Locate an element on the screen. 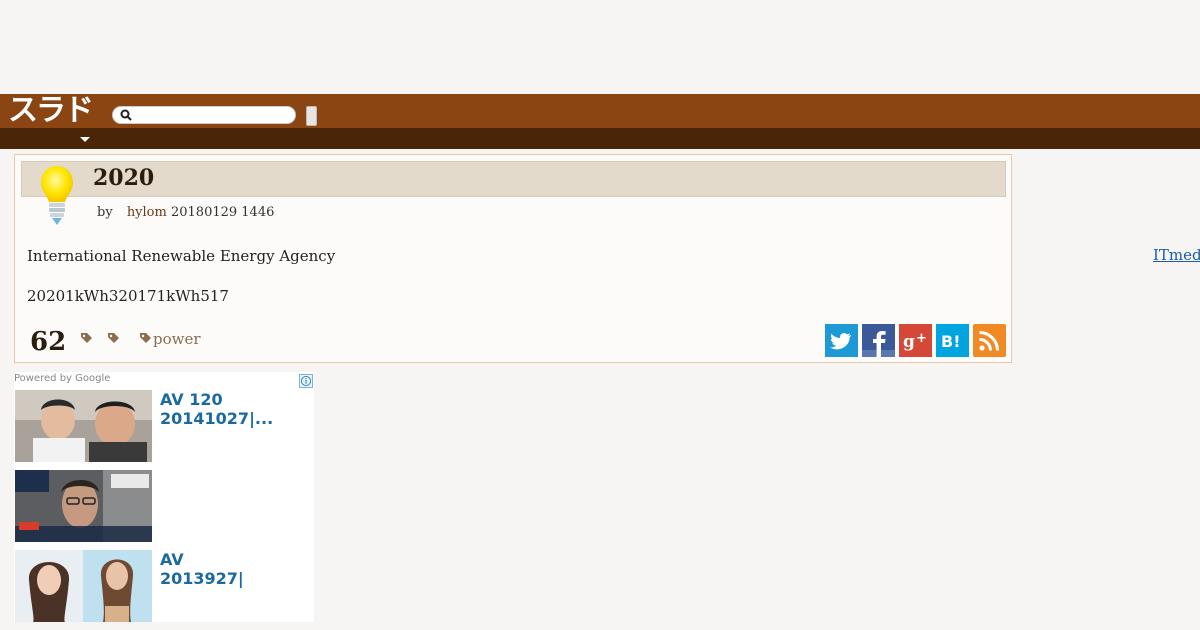  google-plus-share-button: g + is located at coordinates (915, 340).